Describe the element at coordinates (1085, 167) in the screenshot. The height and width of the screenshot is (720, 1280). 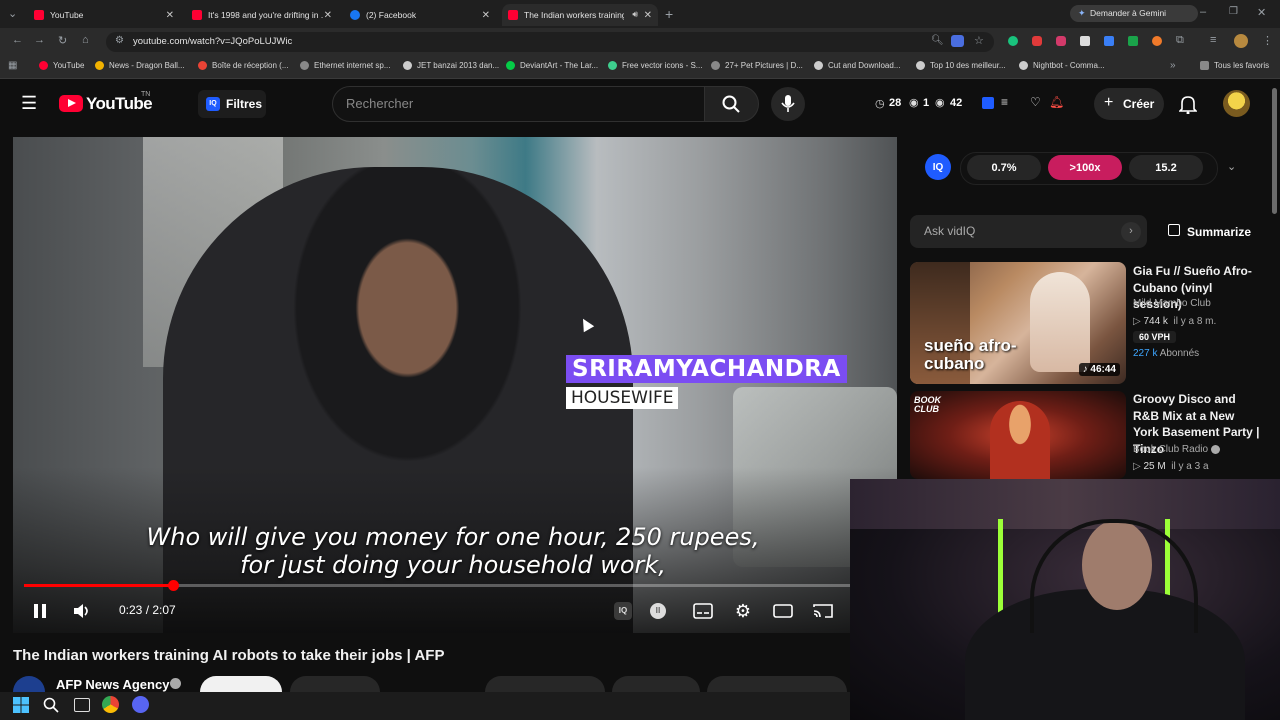
I see `vidiq-stat-outlier: >100x` at that location.